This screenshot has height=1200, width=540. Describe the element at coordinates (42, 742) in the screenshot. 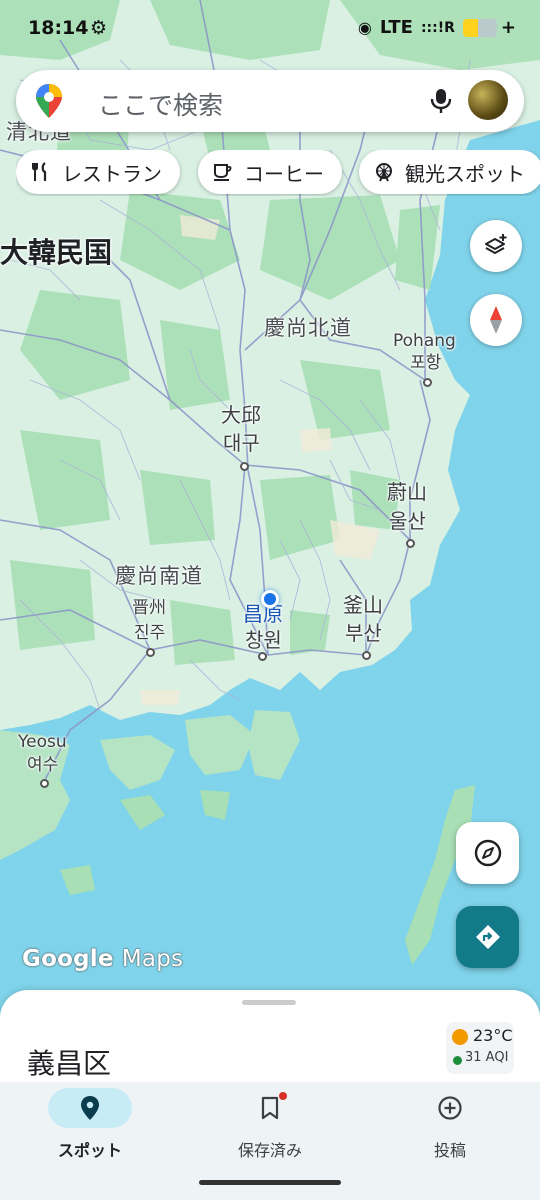

I see `map-label-yeosu-en: Yeosu` at that location.